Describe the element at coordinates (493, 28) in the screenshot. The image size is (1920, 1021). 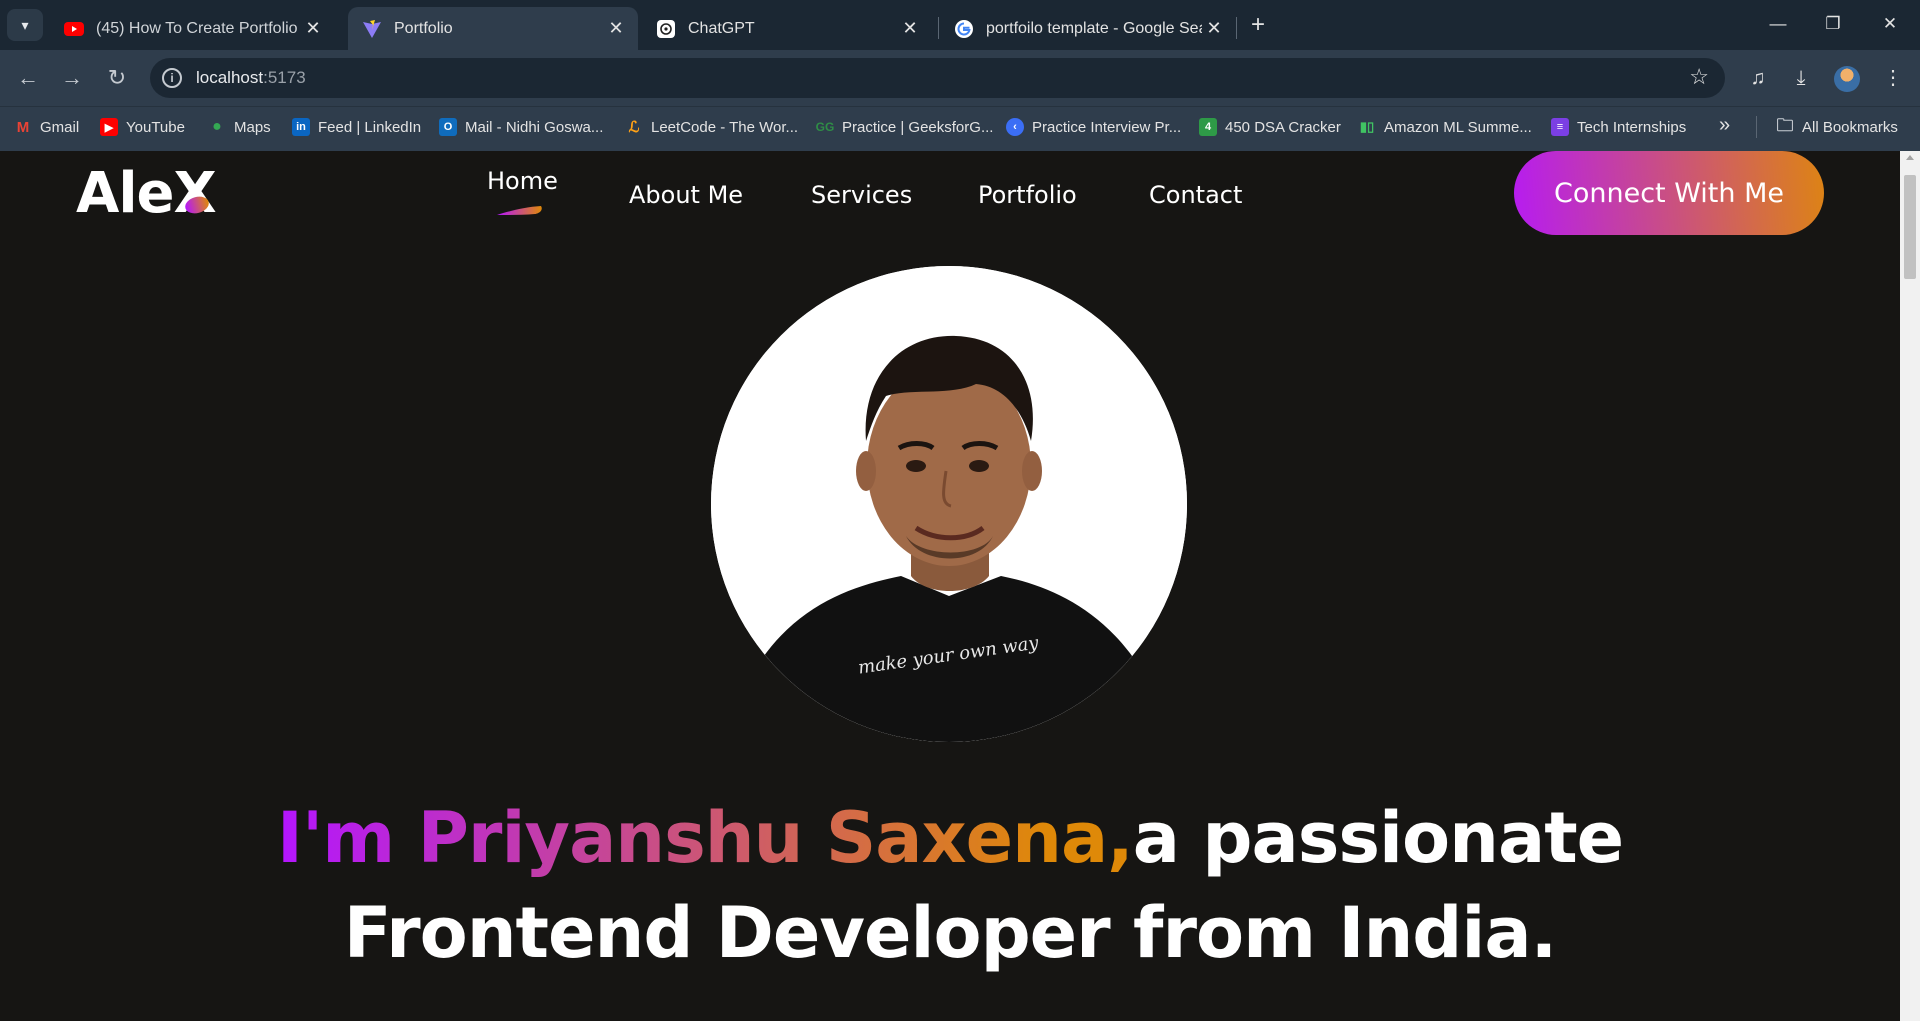
I see `tab-portfolio: Portfolio ✕` at that location.